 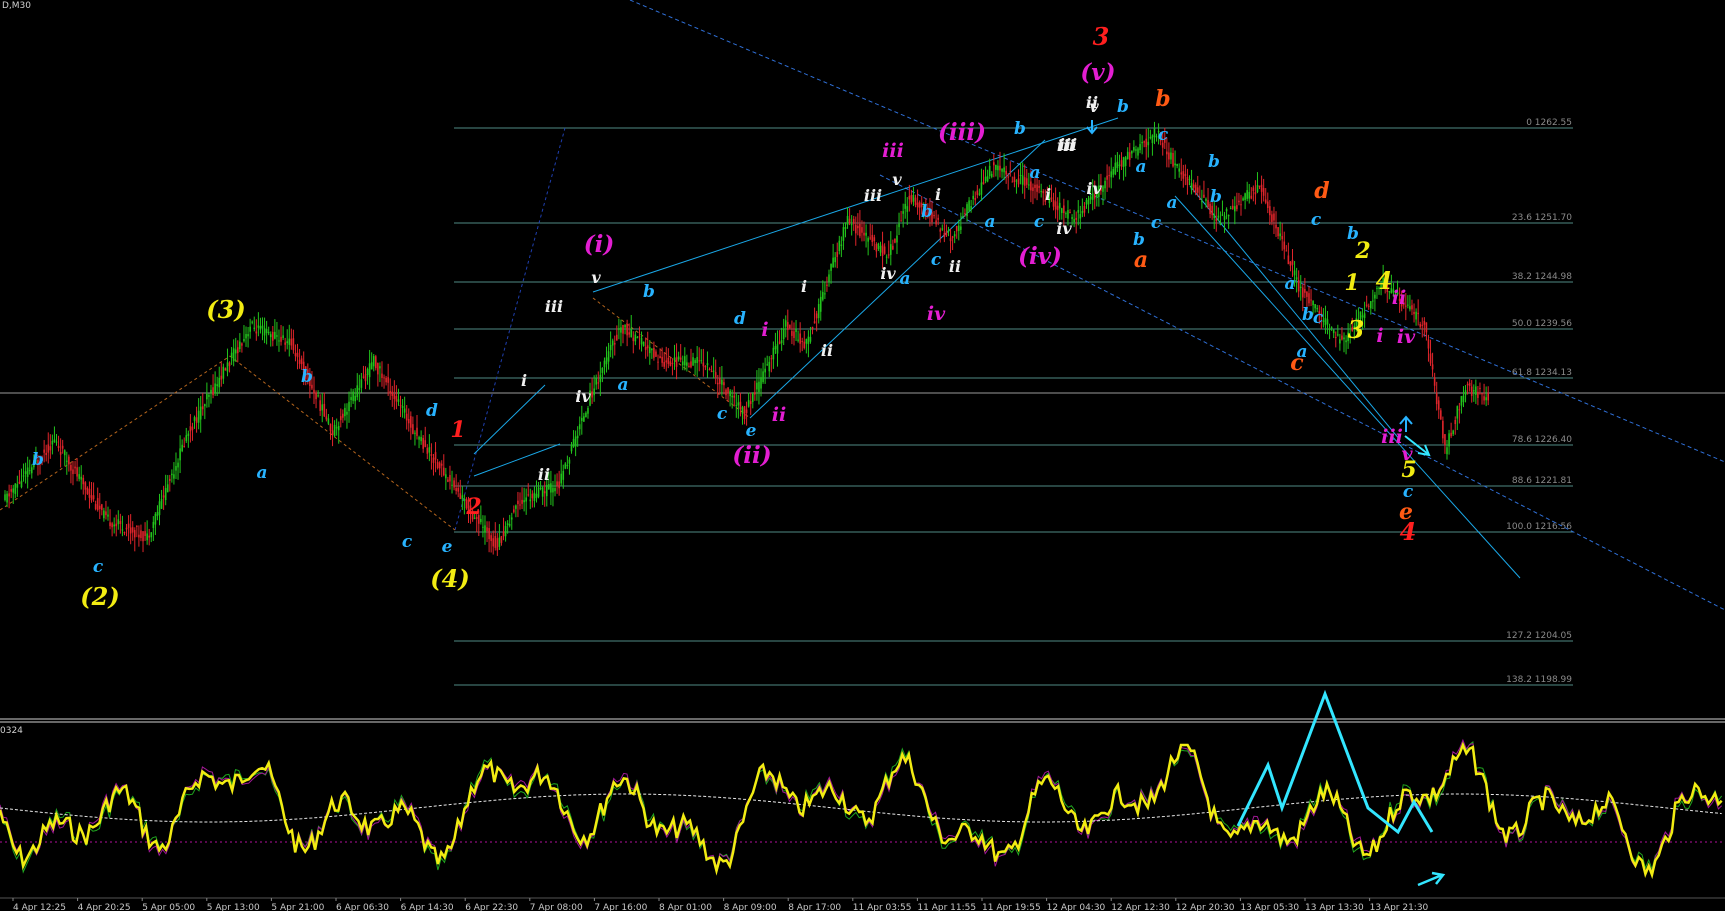 I want to click on time-axis-label: 13 Apr 05:30, so click(x=1269, y=907).